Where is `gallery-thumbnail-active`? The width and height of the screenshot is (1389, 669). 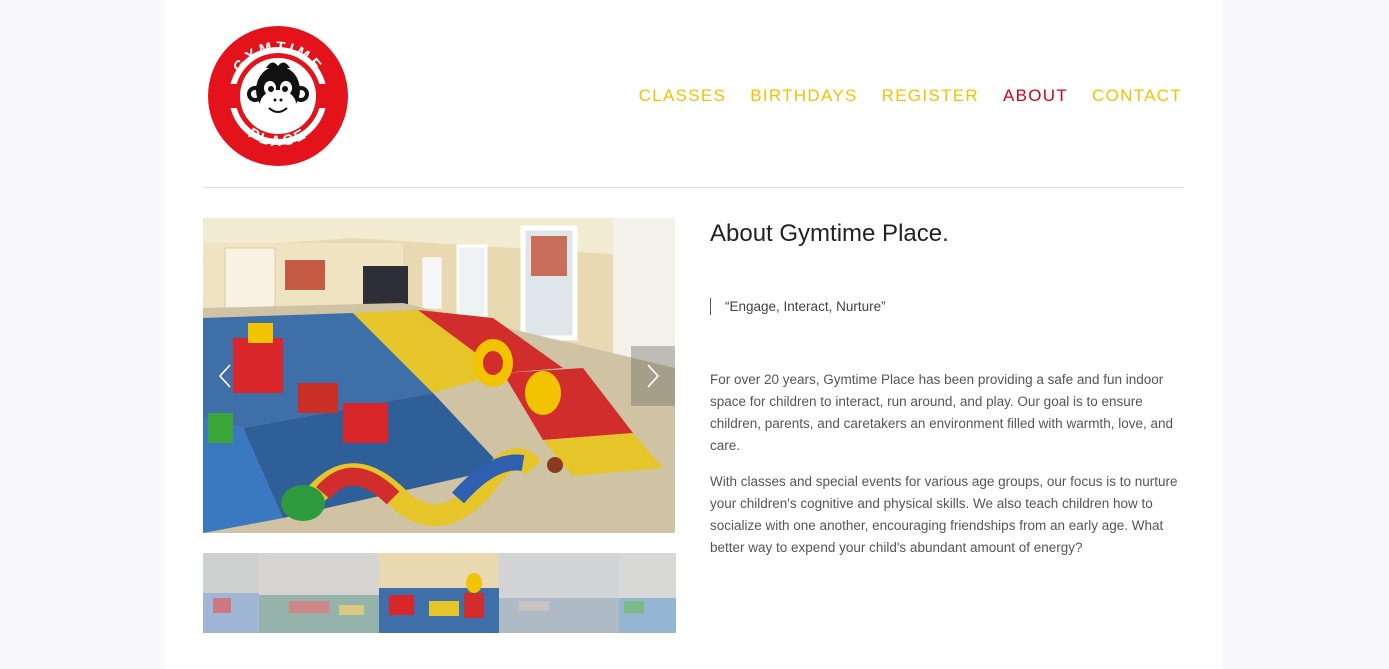
gallery-thumbnail-active is located at coordinates (439, 593).